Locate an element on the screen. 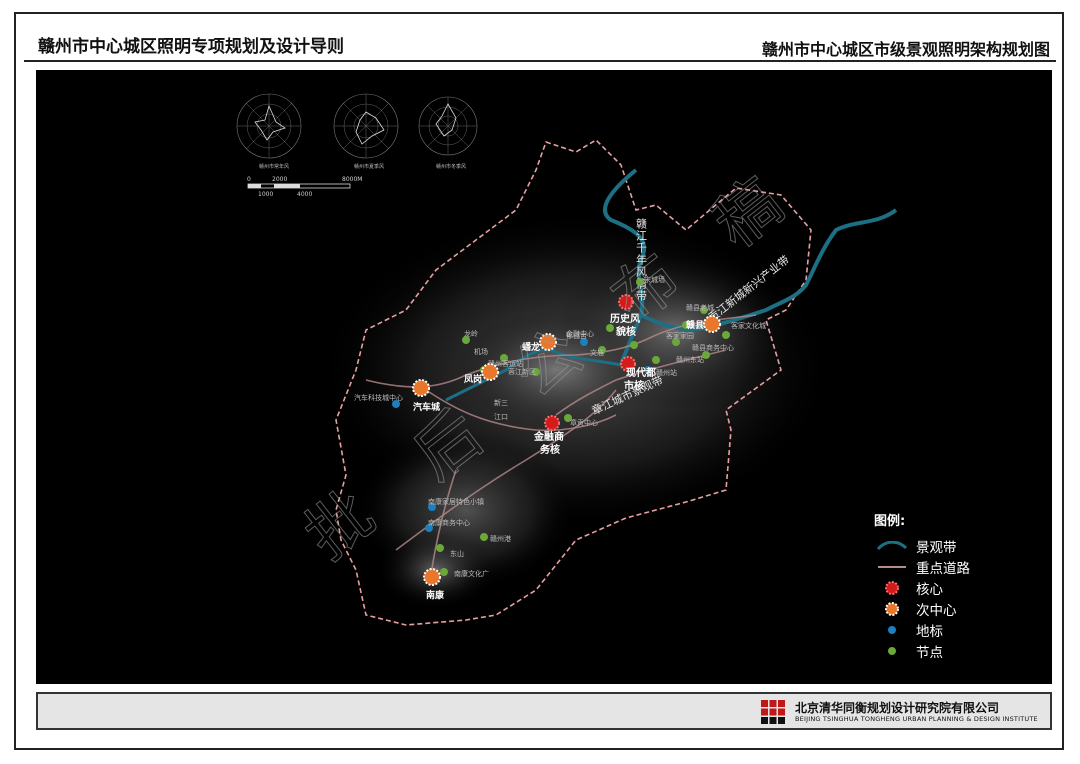  legend-item-key-road: 重点道路 is located at coordinates (949, 566).